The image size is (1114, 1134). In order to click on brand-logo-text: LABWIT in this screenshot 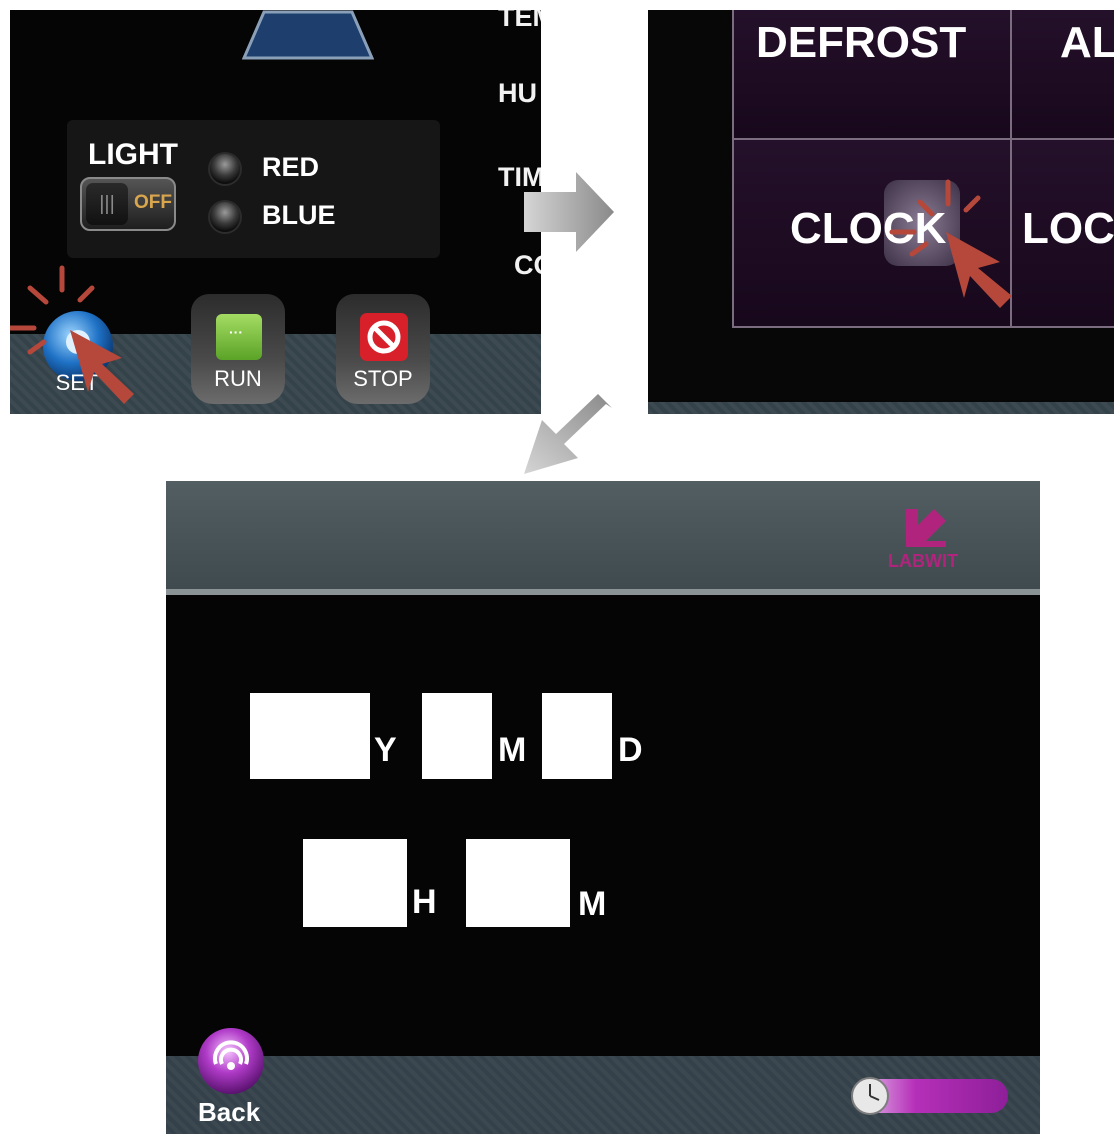, I will do `click(923, 561)`.